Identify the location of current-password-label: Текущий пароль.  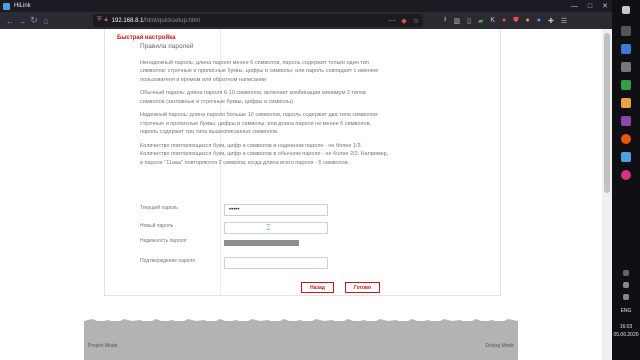
(159, 208).